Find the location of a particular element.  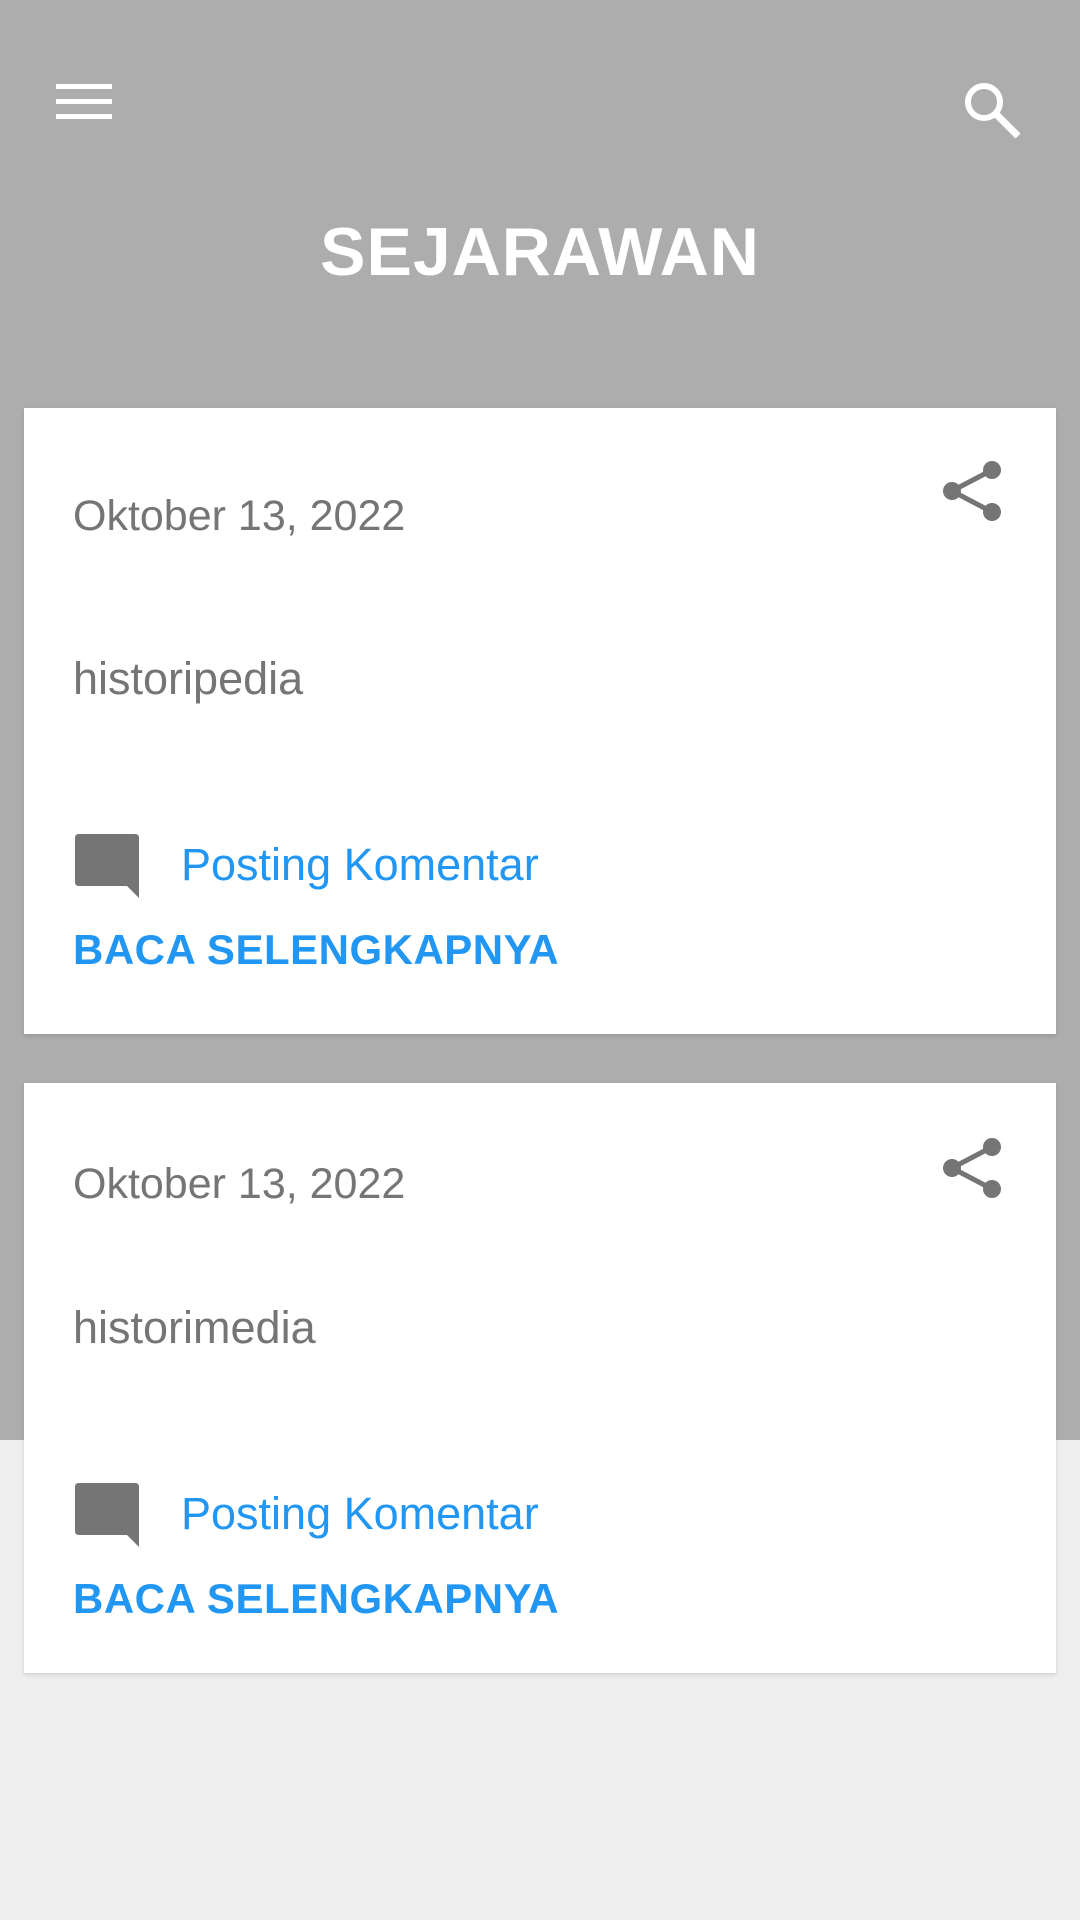

search-icon is located at coordinates (993, 111).